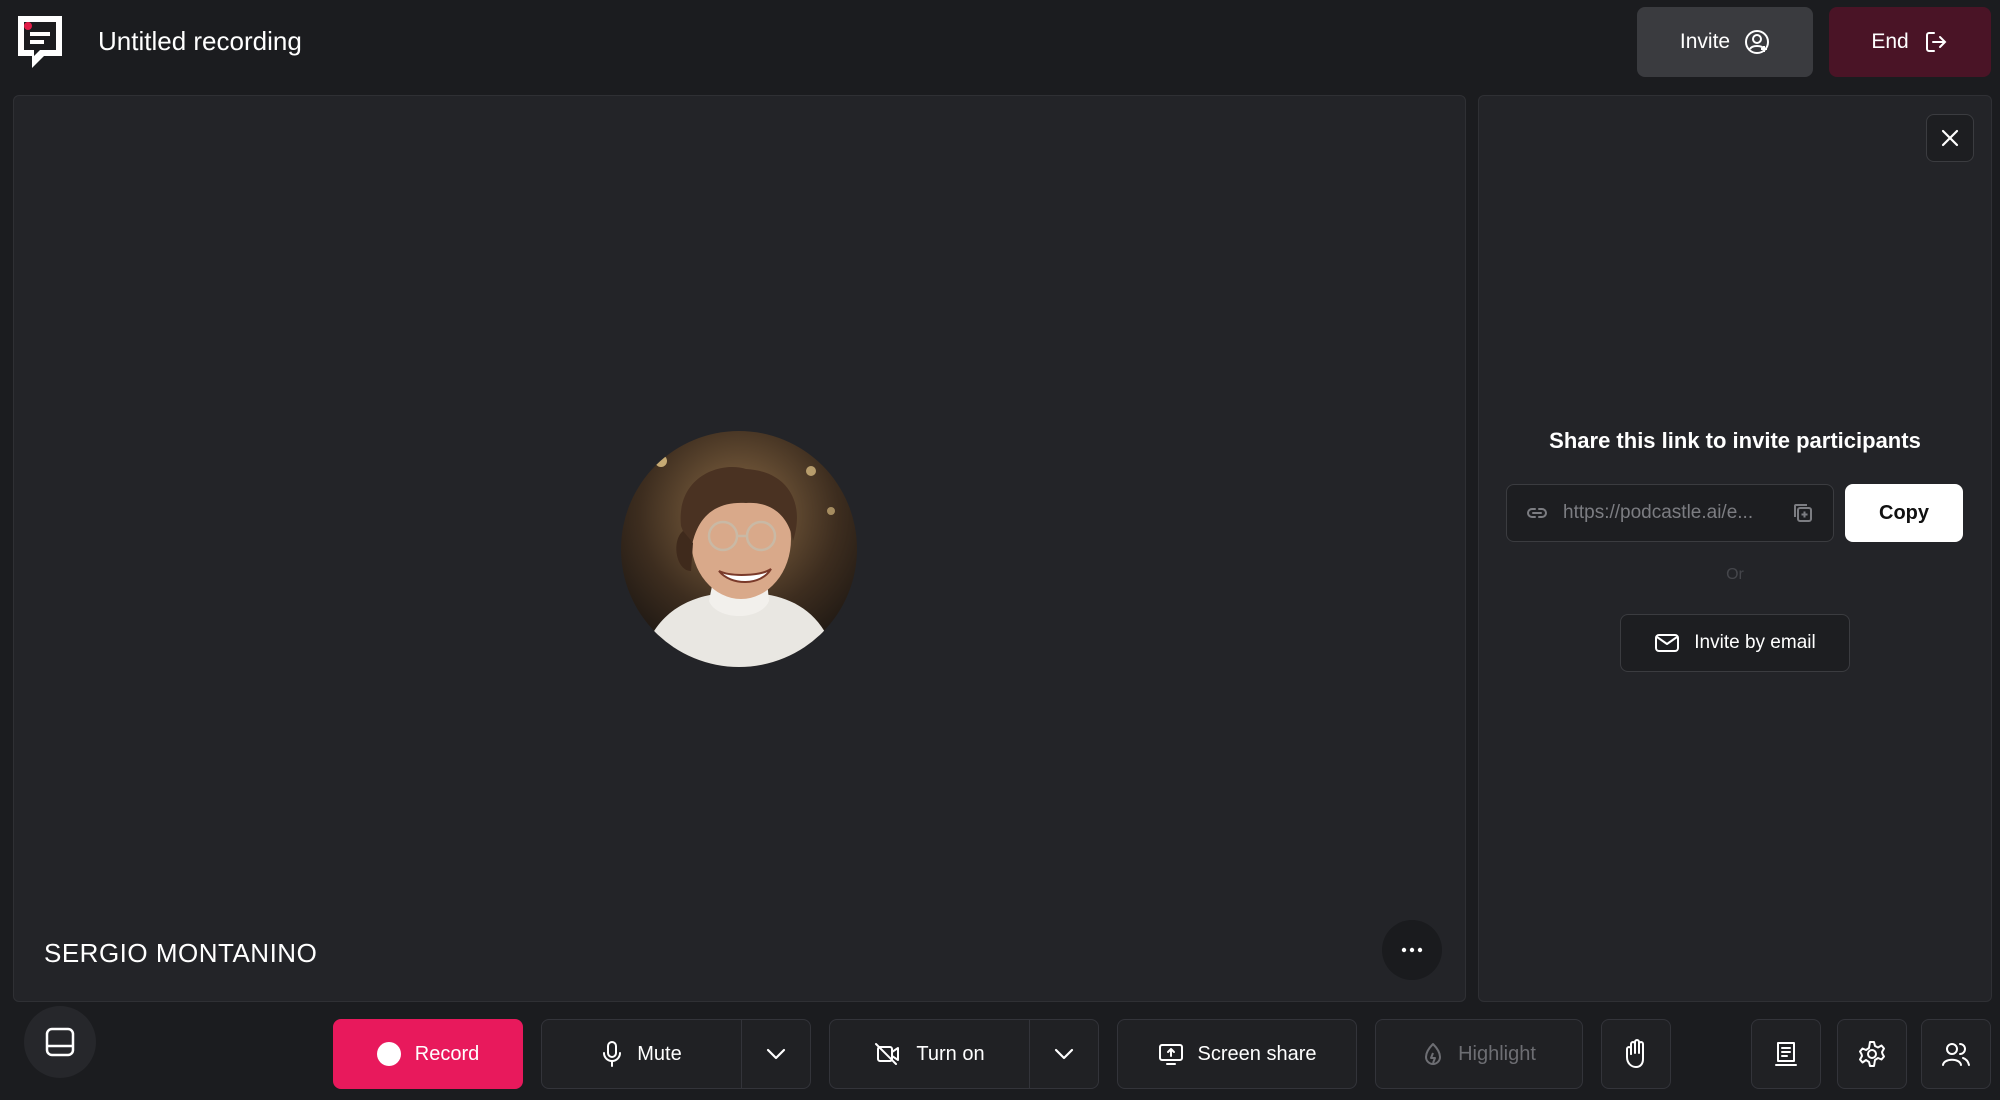 This screenshot has width=2000, height=1100. Describe the element at coordinates (659, 1053) in the screenshot. I see `mute-label: Mute` at that location.